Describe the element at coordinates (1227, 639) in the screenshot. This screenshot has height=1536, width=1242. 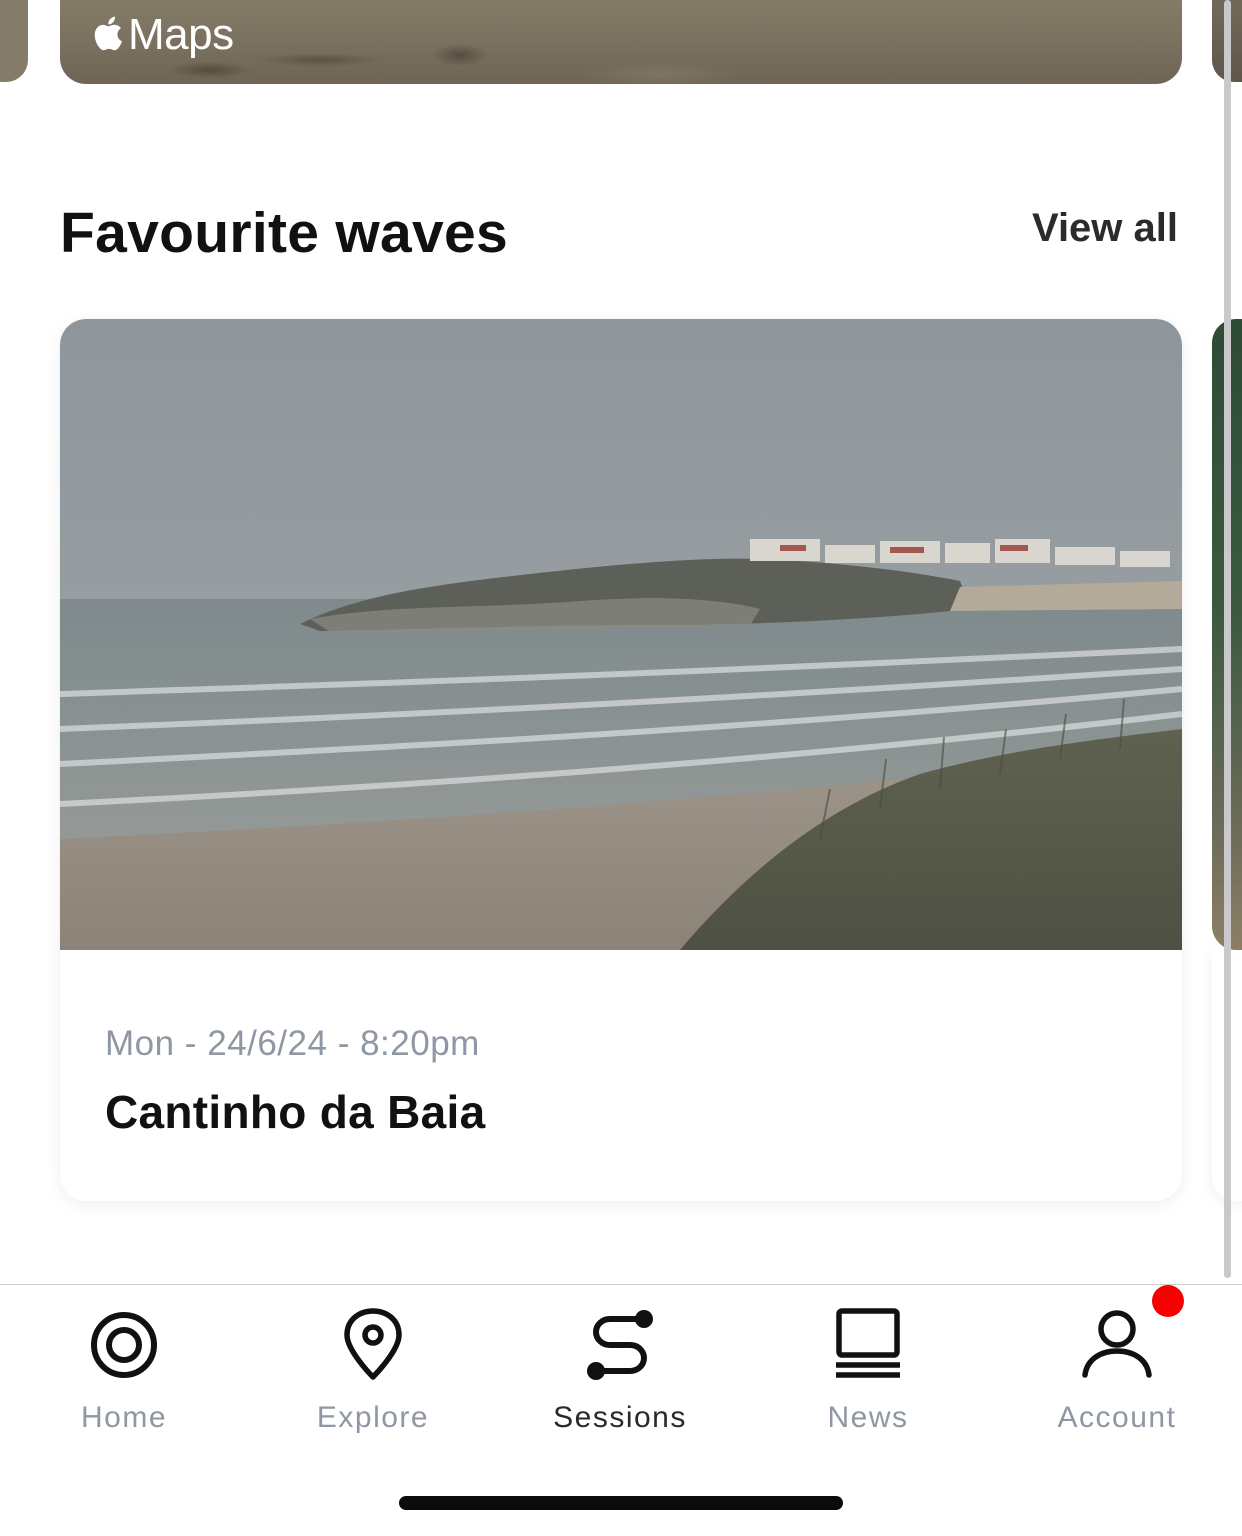
I see `scrollbar` at that location.